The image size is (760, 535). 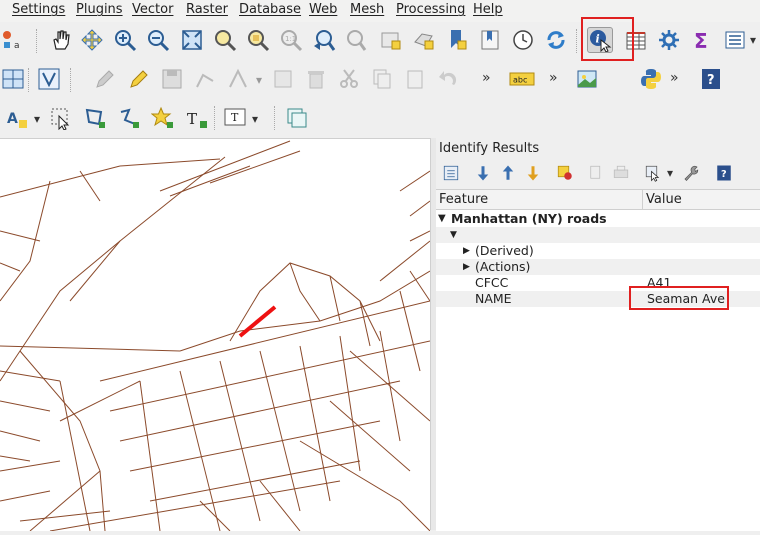 I want to click on new-3d-view-icon, so click(x=424, y=40).